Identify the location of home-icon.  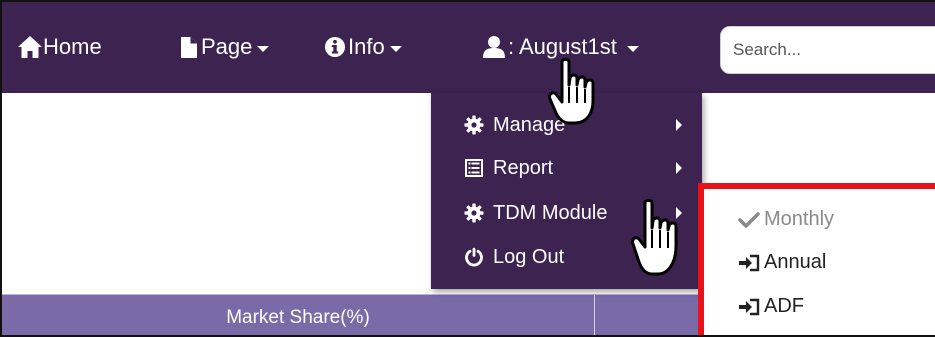
(30, 47).